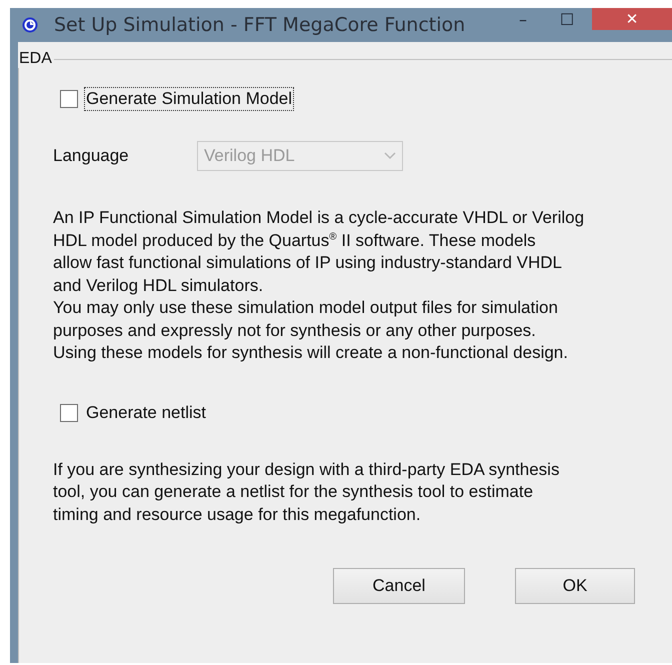 This screenshot has width=672, height=665. Describe the element at coordinates (260, 25) in the screenshot. I see `window-title: Set Up Simulation - FFT MegaCore Function` at that location.